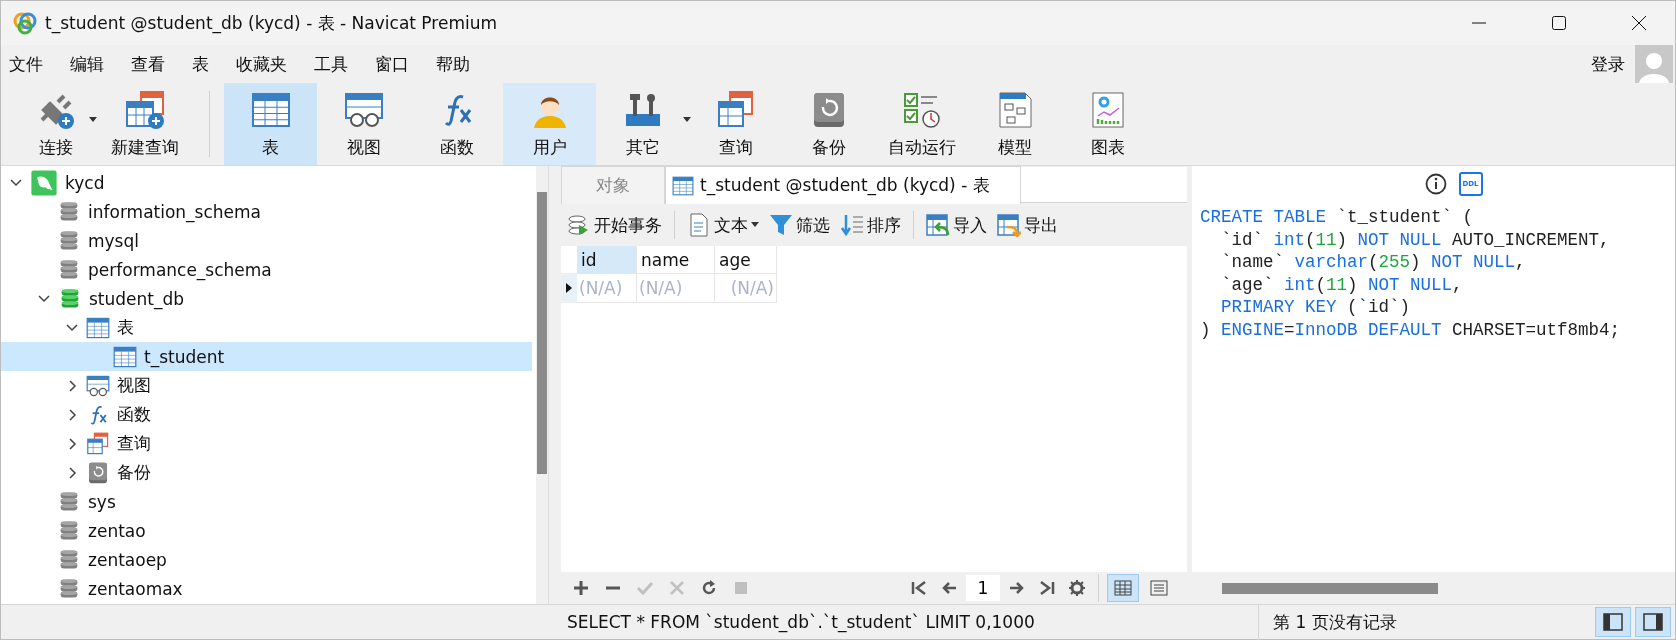 The width and height of the screenshot is (1676, 640). Describe the element at coordinates (98, 472) in the screenshot. I see `backup-icon` at that location.